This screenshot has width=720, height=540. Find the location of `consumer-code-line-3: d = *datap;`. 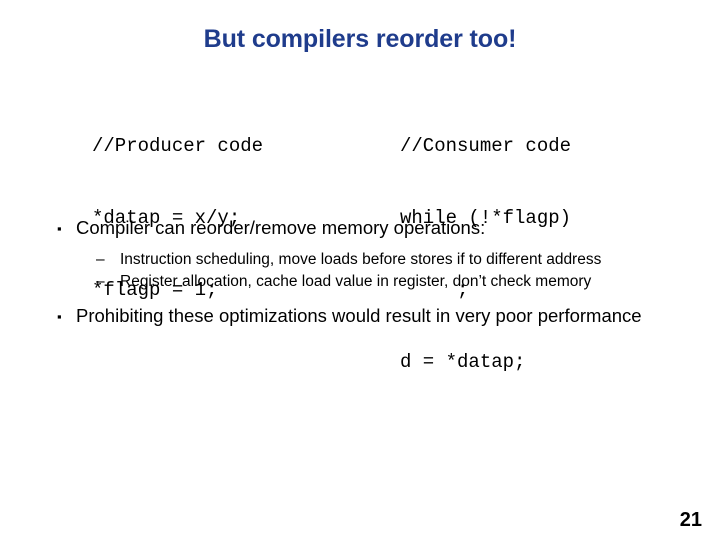

consumer-code-line-3: d = *datap; is located at coordinates (463, 362).